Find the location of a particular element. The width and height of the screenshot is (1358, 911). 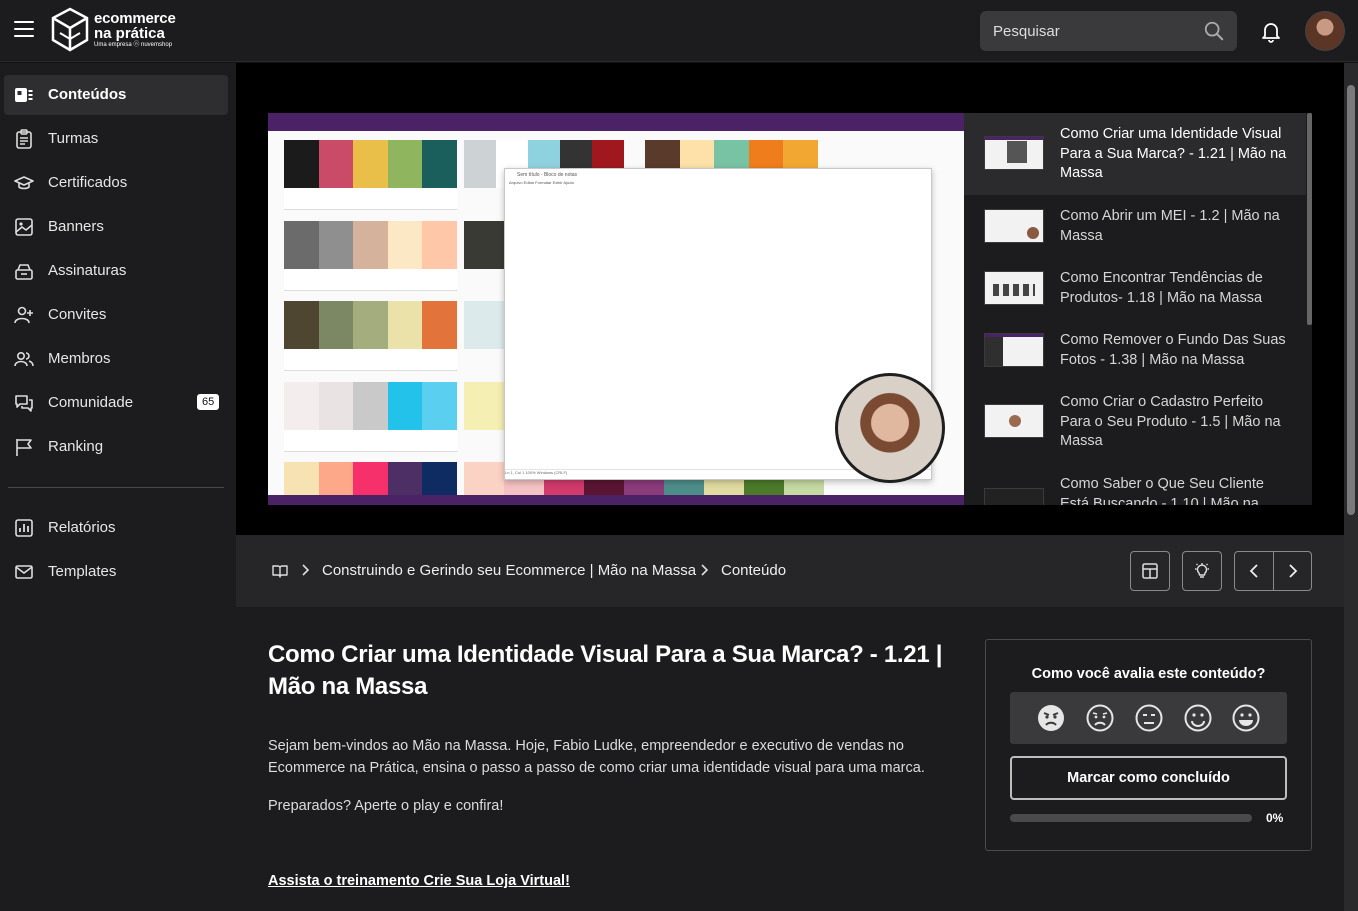

users-icon is located at coordinates (24, 359).